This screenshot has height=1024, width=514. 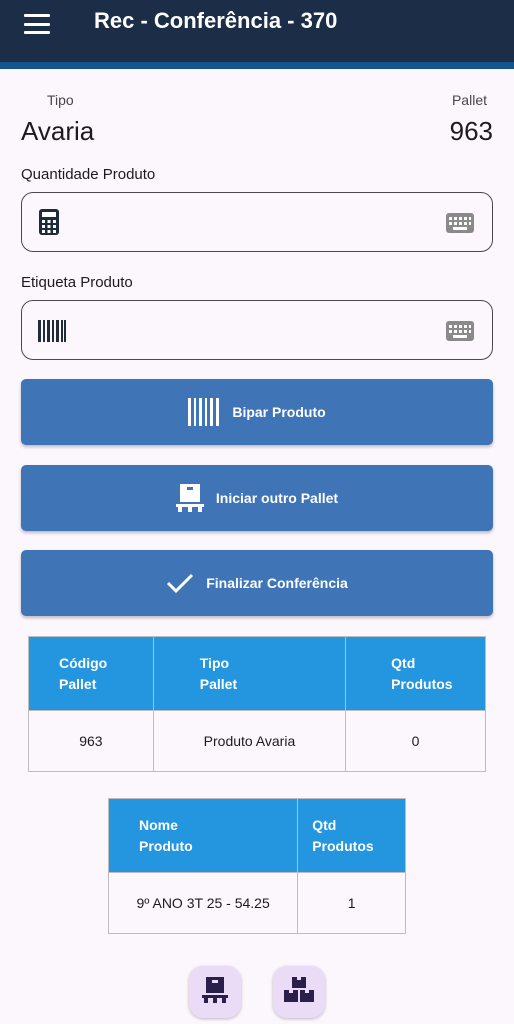 I want to click on table-row: 9º ANO 3T 25 - 54.25 1, so click(x=256, y=903).